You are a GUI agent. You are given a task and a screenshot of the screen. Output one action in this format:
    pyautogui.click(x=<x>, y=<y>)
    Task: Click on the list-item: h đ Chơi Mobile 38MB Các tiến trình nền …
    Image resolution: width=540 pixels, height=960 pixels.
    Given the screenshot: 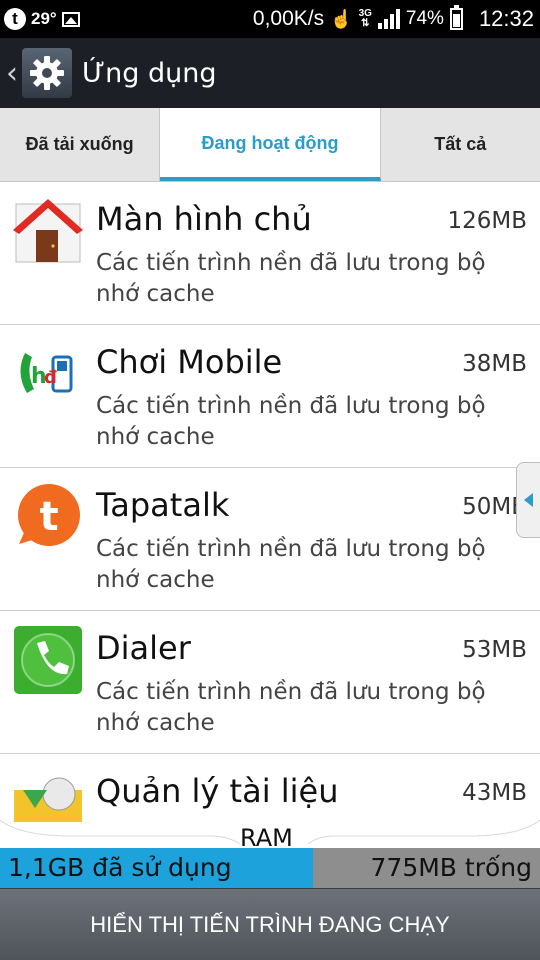 What is the action you would take?
    pyautogui.click(x=270, y=396)
    